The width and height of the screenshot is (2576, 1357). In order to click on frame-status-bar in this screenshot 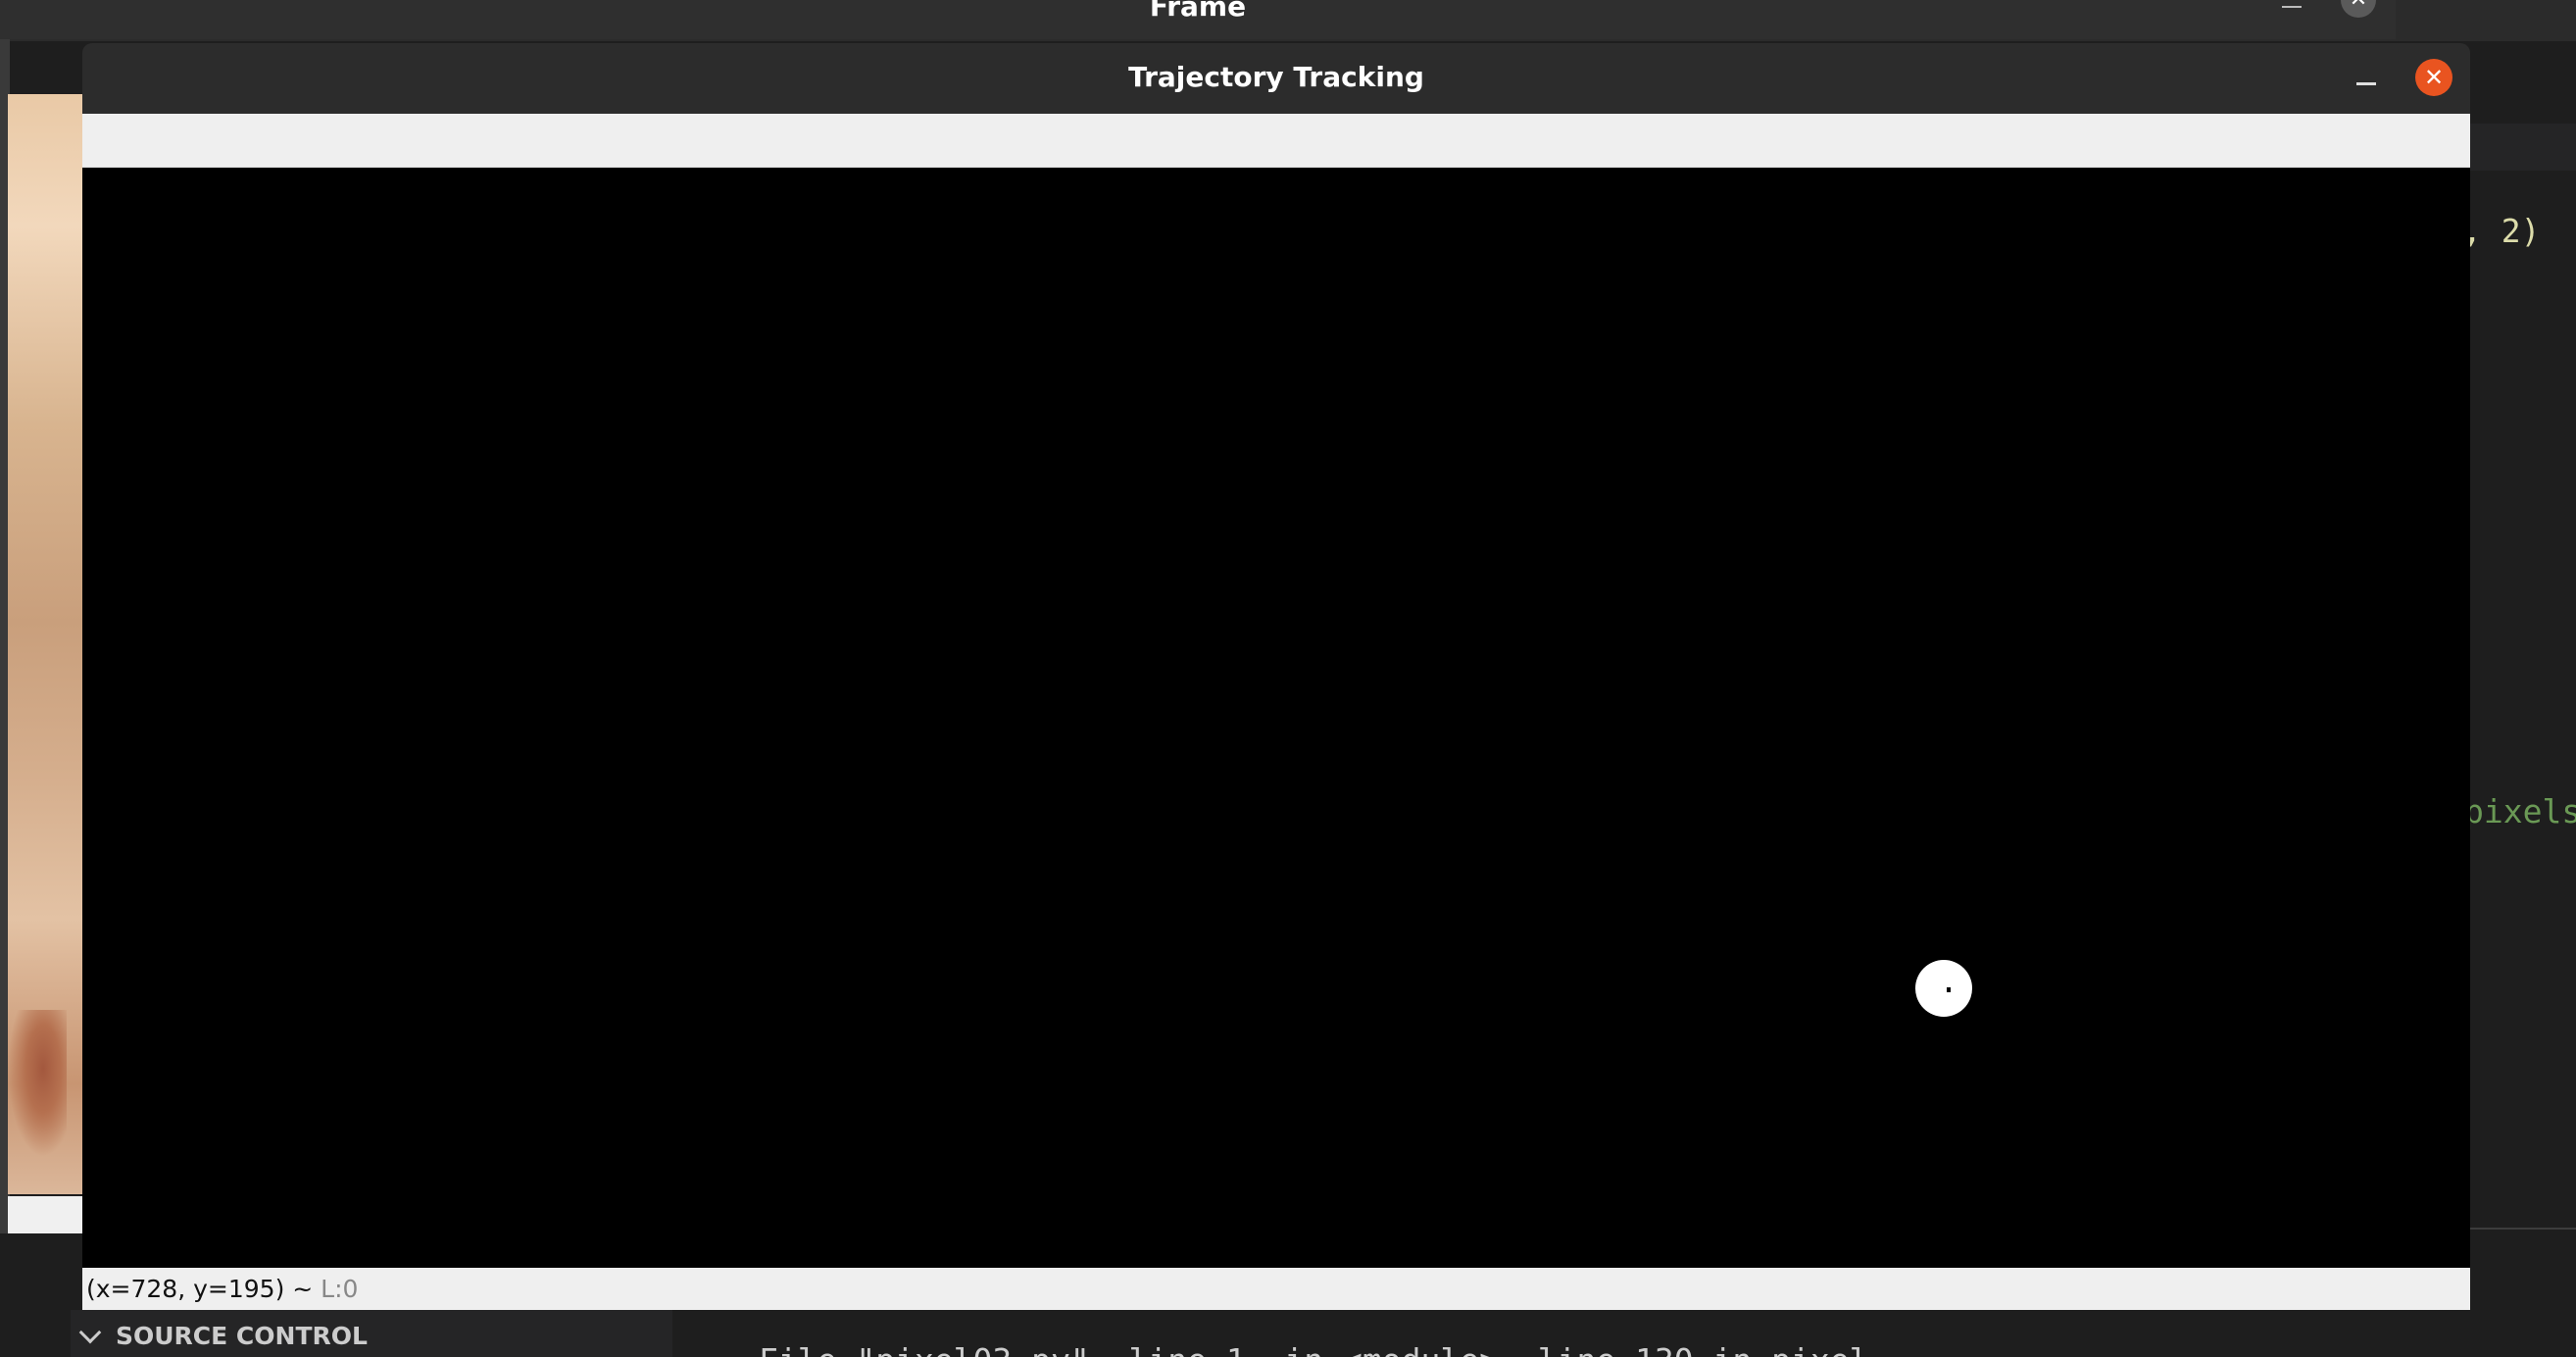, I will do `click(47, 1214)`.